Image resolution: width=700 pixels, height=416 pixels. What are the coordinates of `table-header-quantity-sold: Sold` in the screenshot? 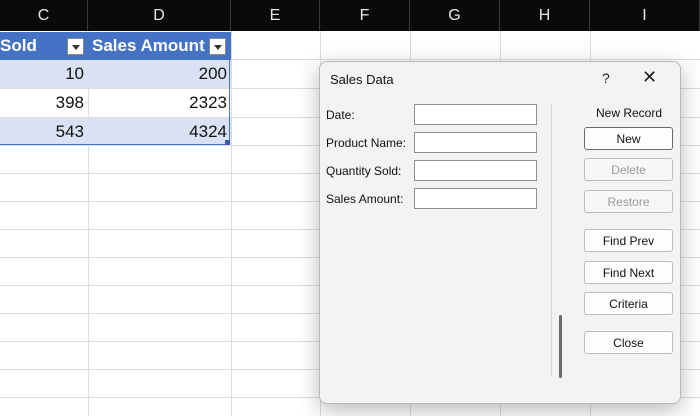 It's located at (44, 46).